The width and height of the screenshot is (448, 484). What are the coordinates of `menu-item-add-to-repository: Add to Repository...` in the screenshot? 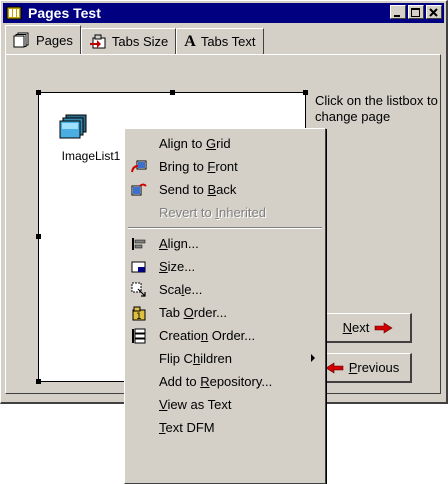 It's located at (225, 381).